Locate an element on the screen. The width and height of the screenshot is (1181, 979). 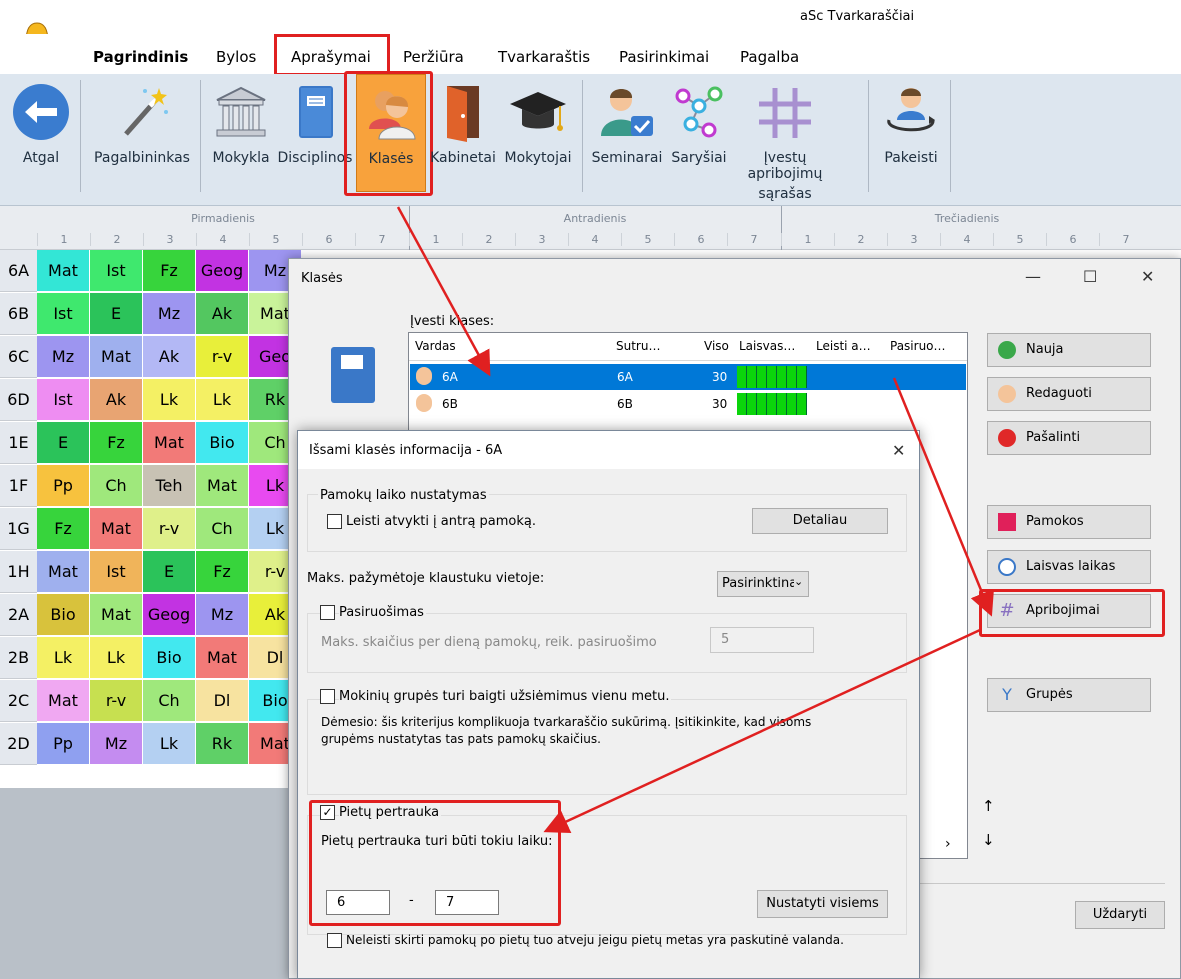
arrow-row-to-constraints is located at coordinates (943, 497).